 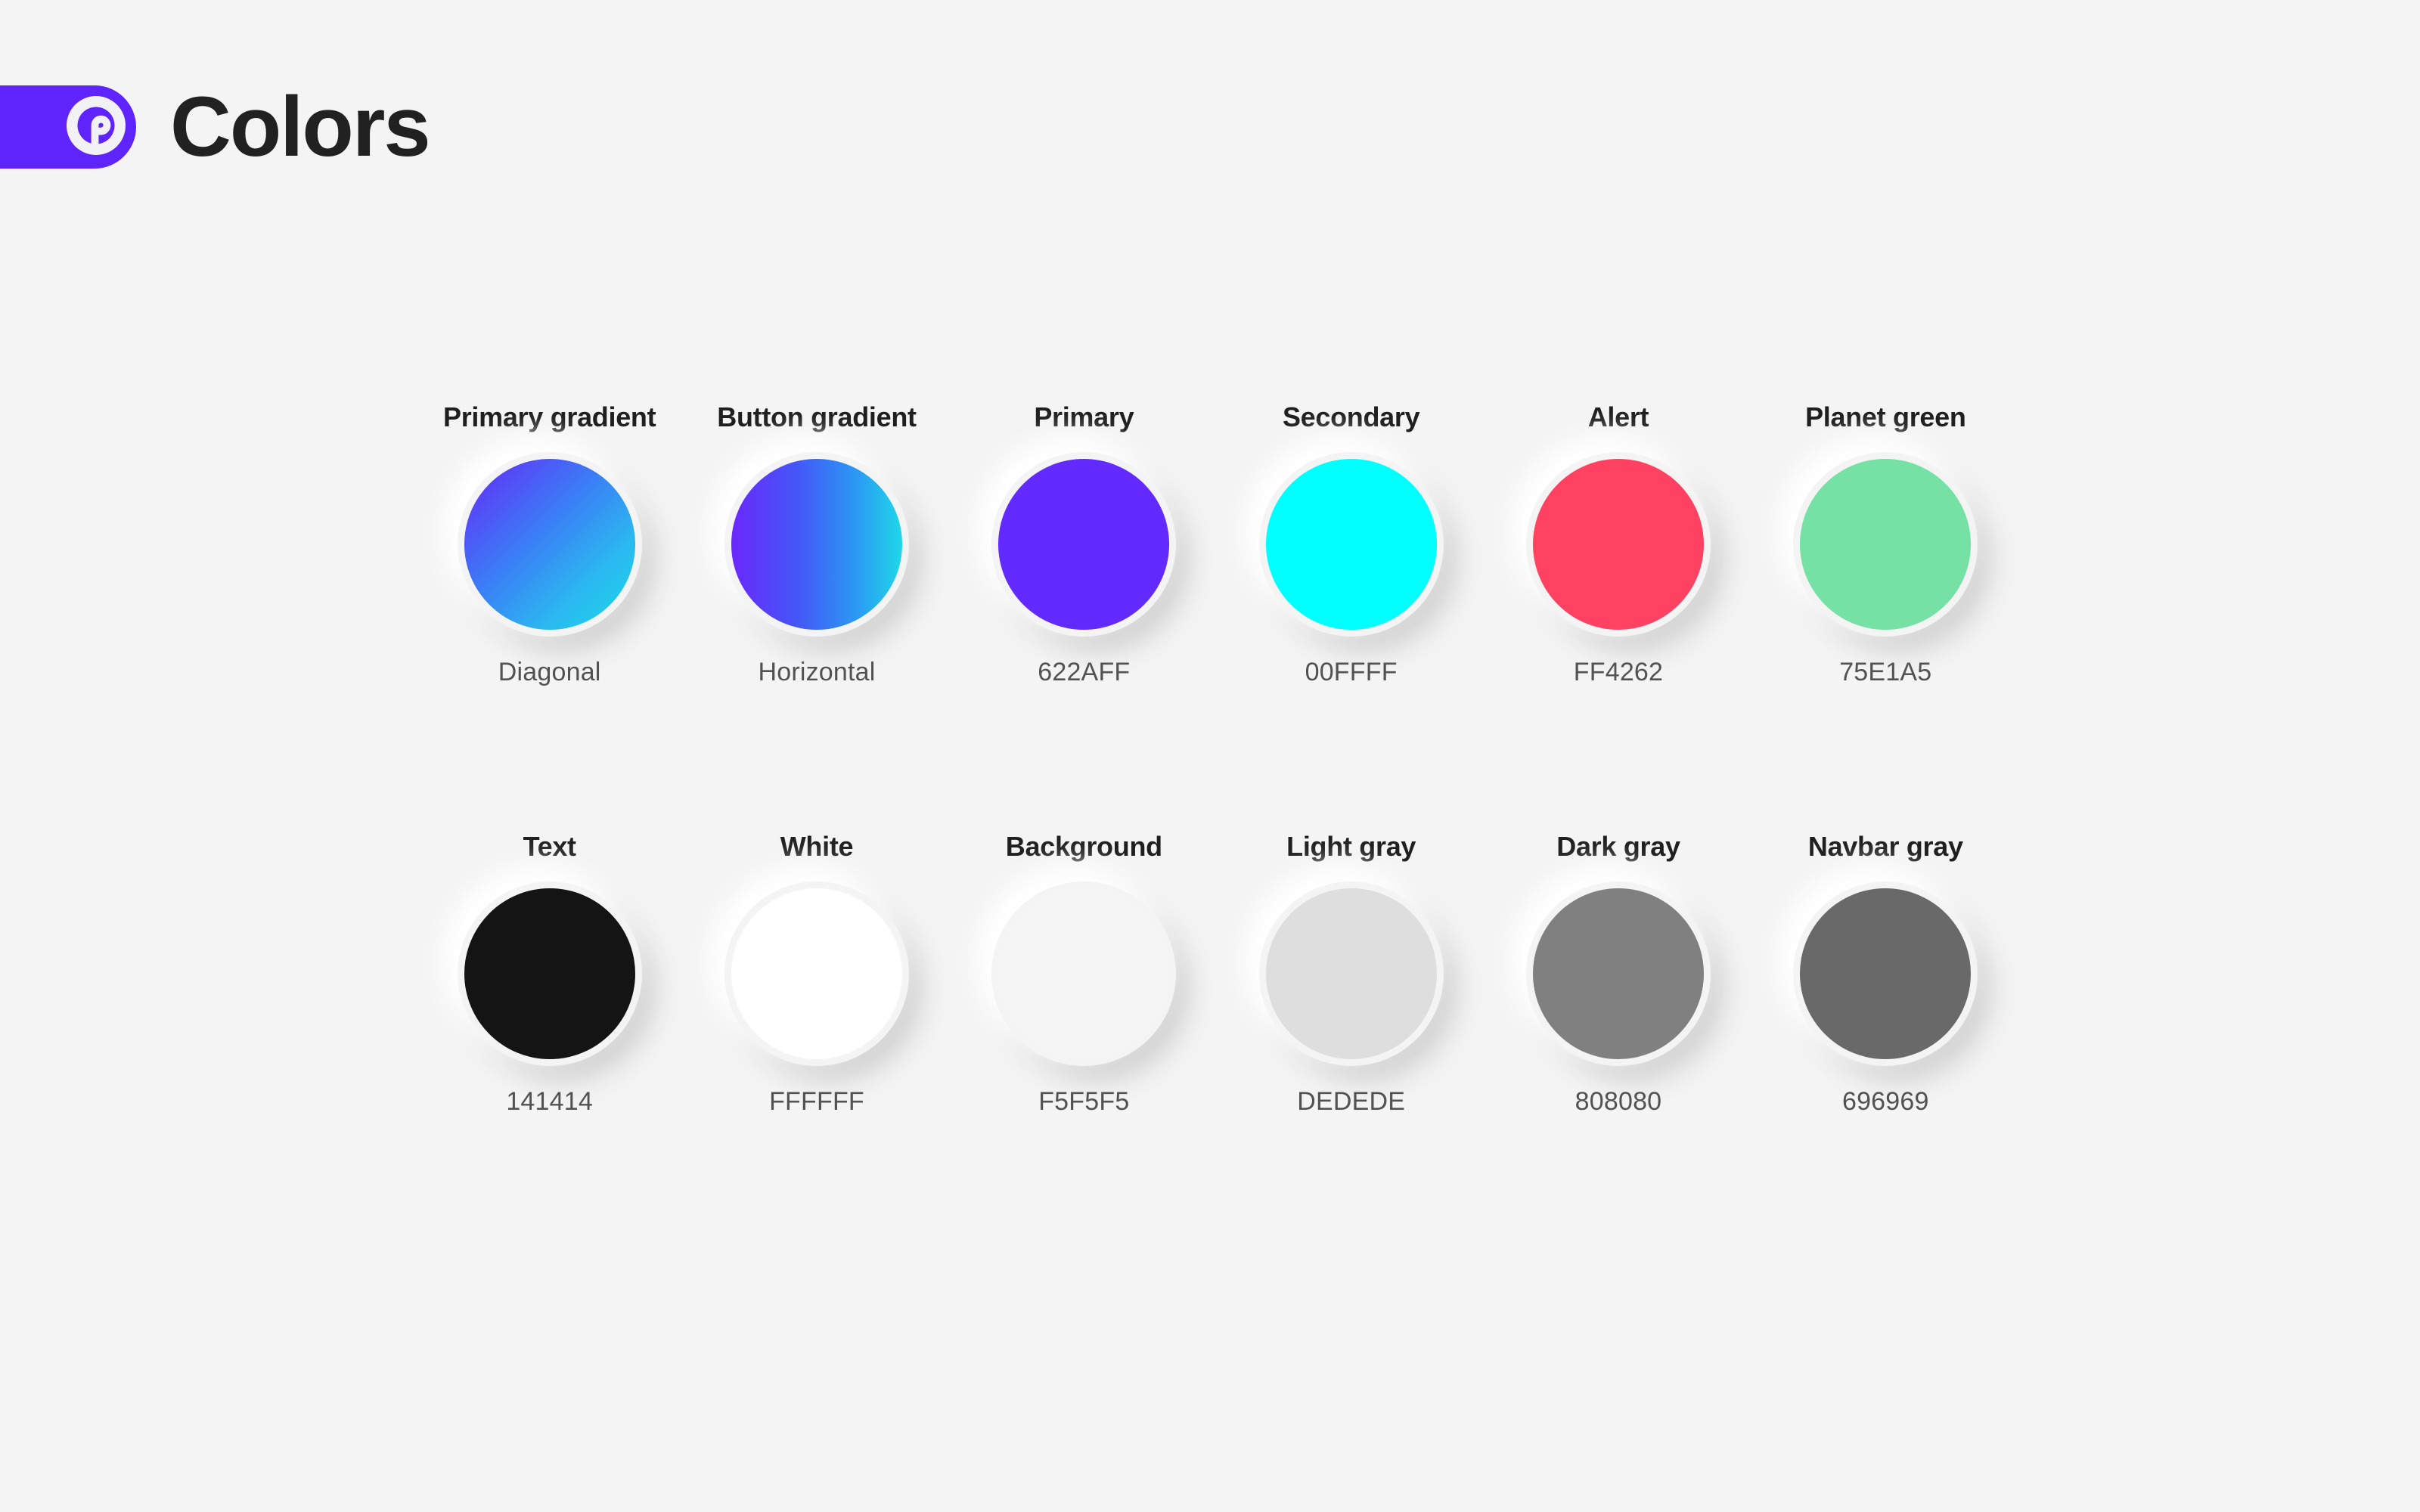 What do you see at coordinates (549, 1101) in the screenshot?
I see `swatch-value: 141414` at bounding box center [549, 1101].